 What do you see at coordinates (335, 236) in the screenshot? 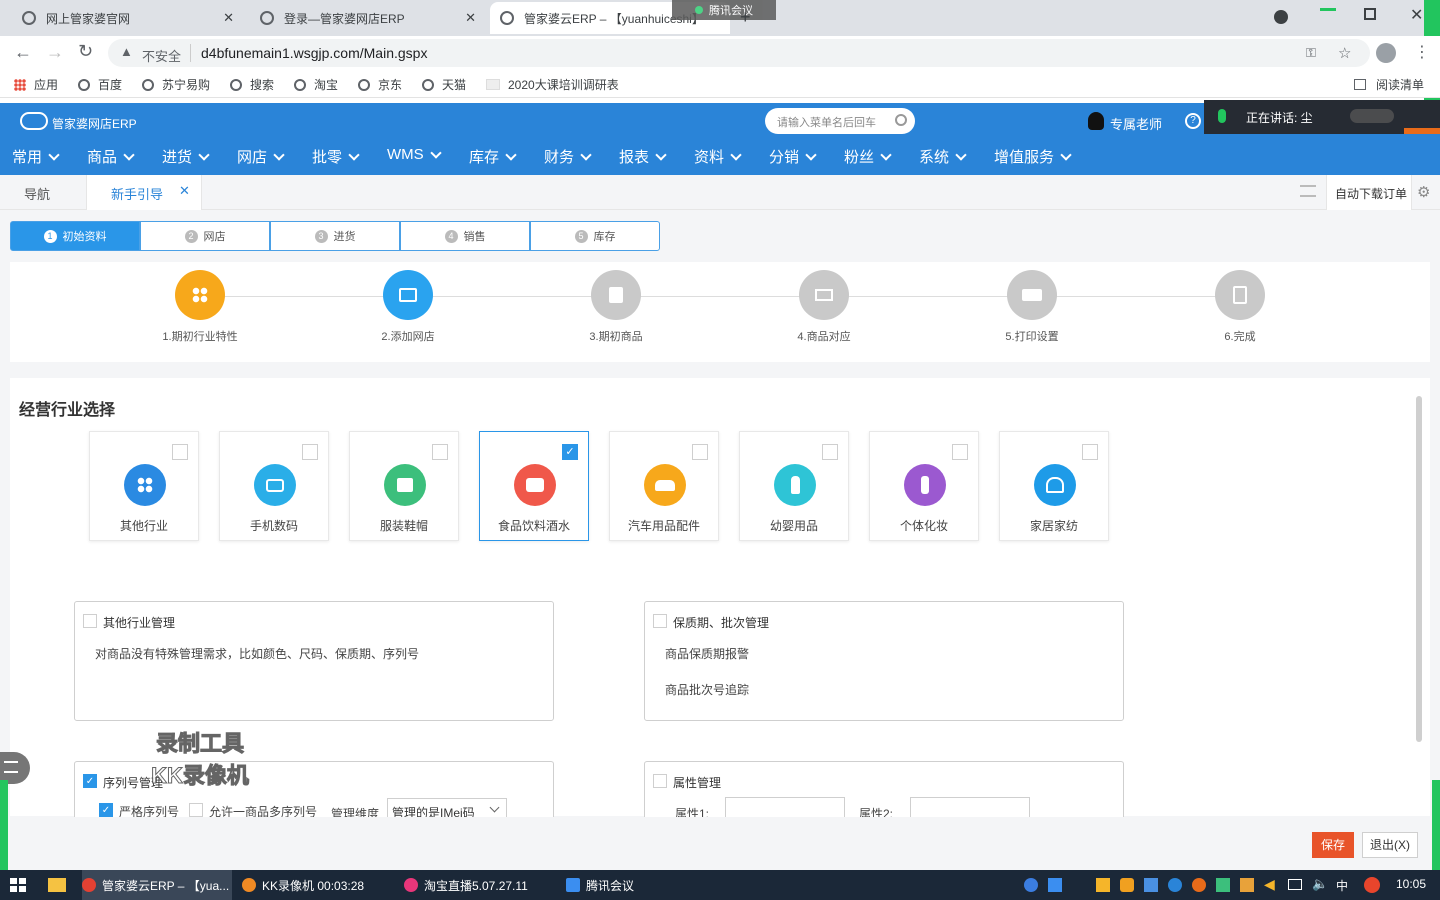
I see `step-tab-purchase: 3 进货` at bounding box center [335, 236].